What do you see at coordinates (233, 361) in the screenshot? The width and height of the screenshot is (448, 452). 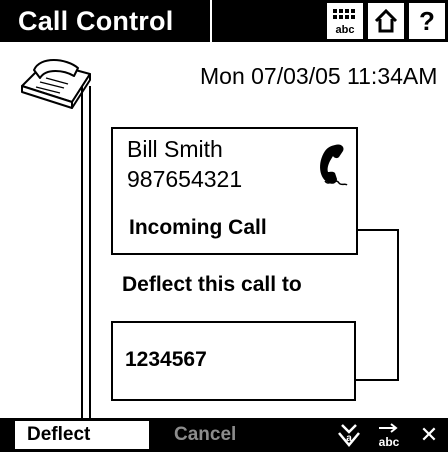 I see `deflect-number-field: 1234567` at bounding box center [233, 361].